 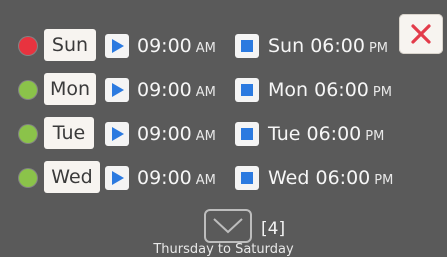 I want to click on day-button-sun: Sun, so click(x=70, y=45).